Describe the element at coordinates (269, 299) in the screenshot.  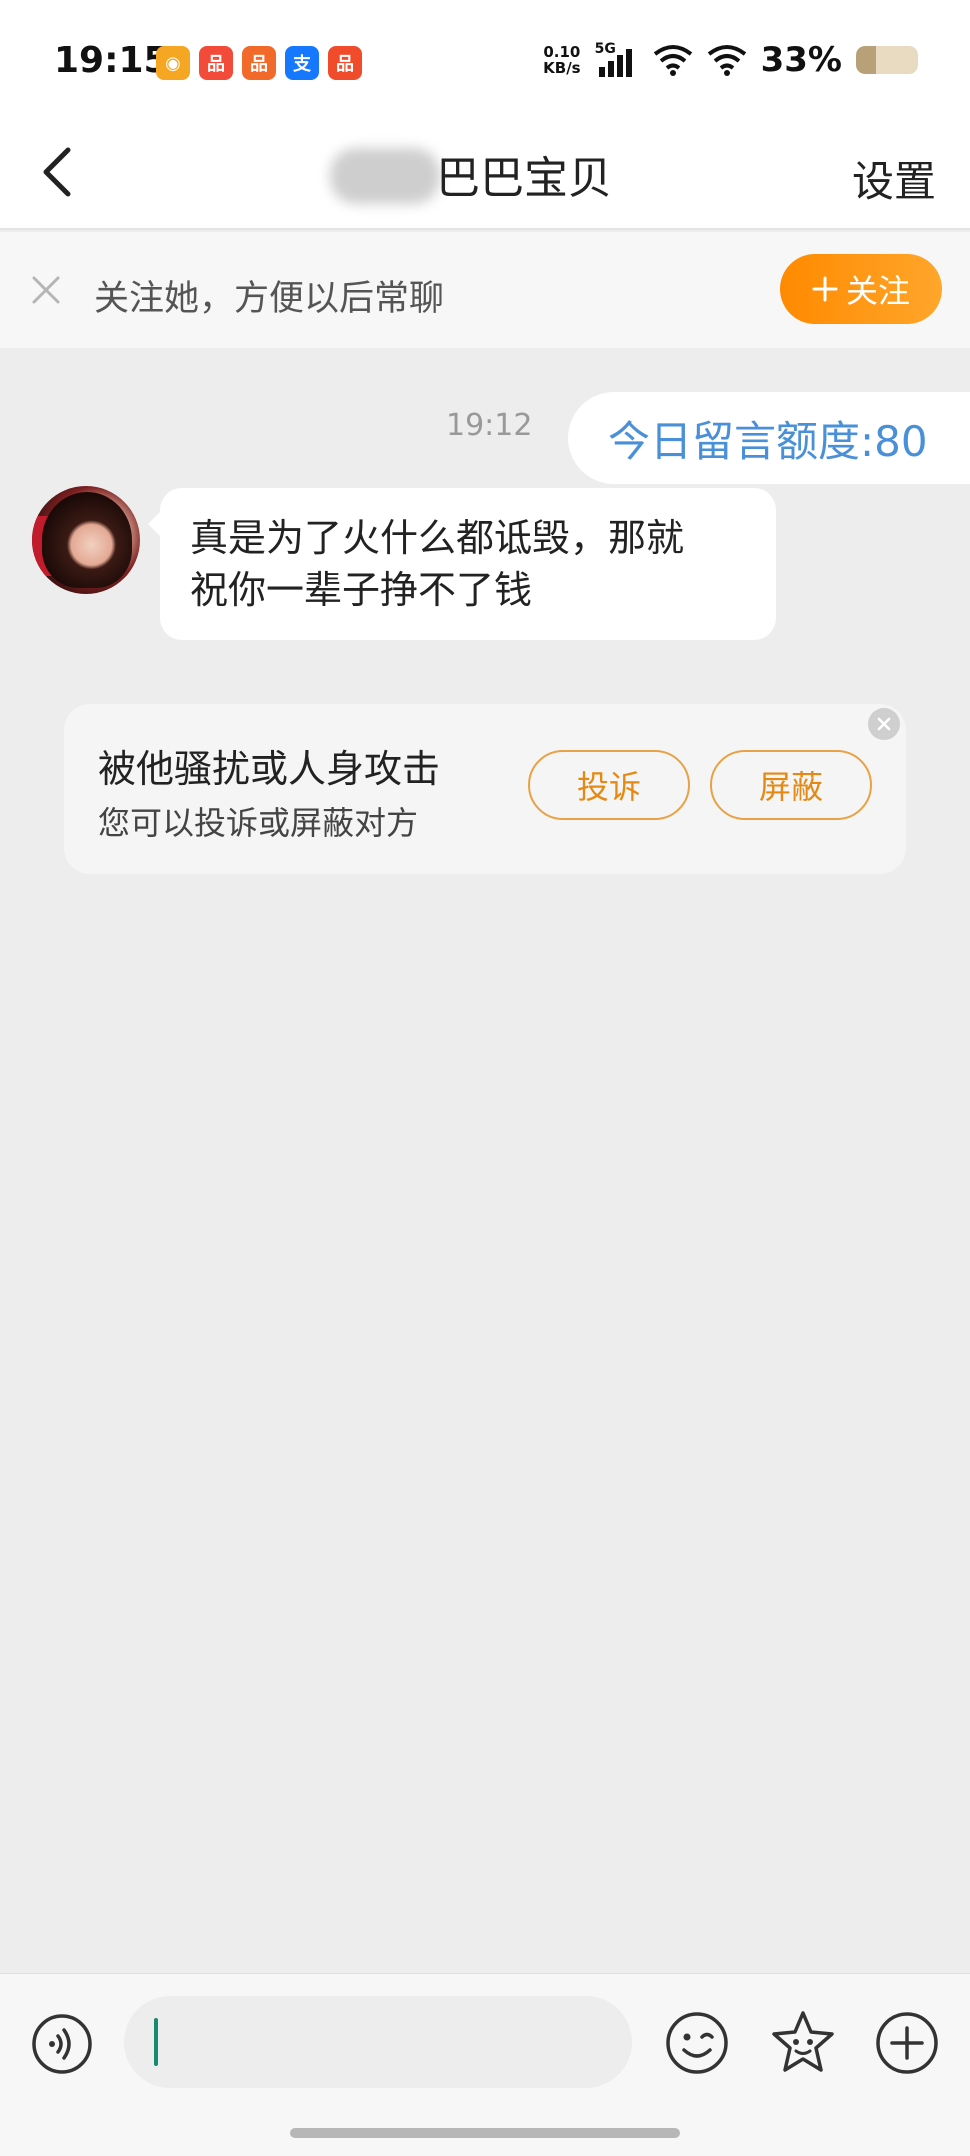
I see `follow-prompt-text: 关注她，方便以后常聊` at that location.